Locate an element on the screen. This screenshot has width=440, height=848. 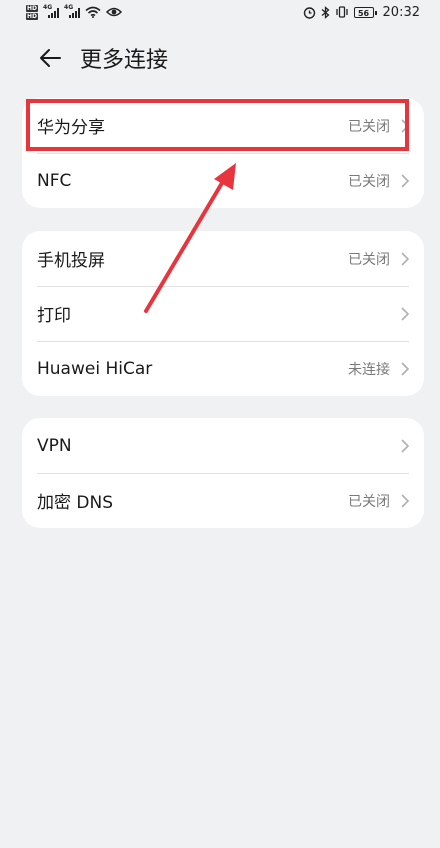
status-bar: HD HD 4G 4G 56 20:32 is located at coordinates (220, 12).